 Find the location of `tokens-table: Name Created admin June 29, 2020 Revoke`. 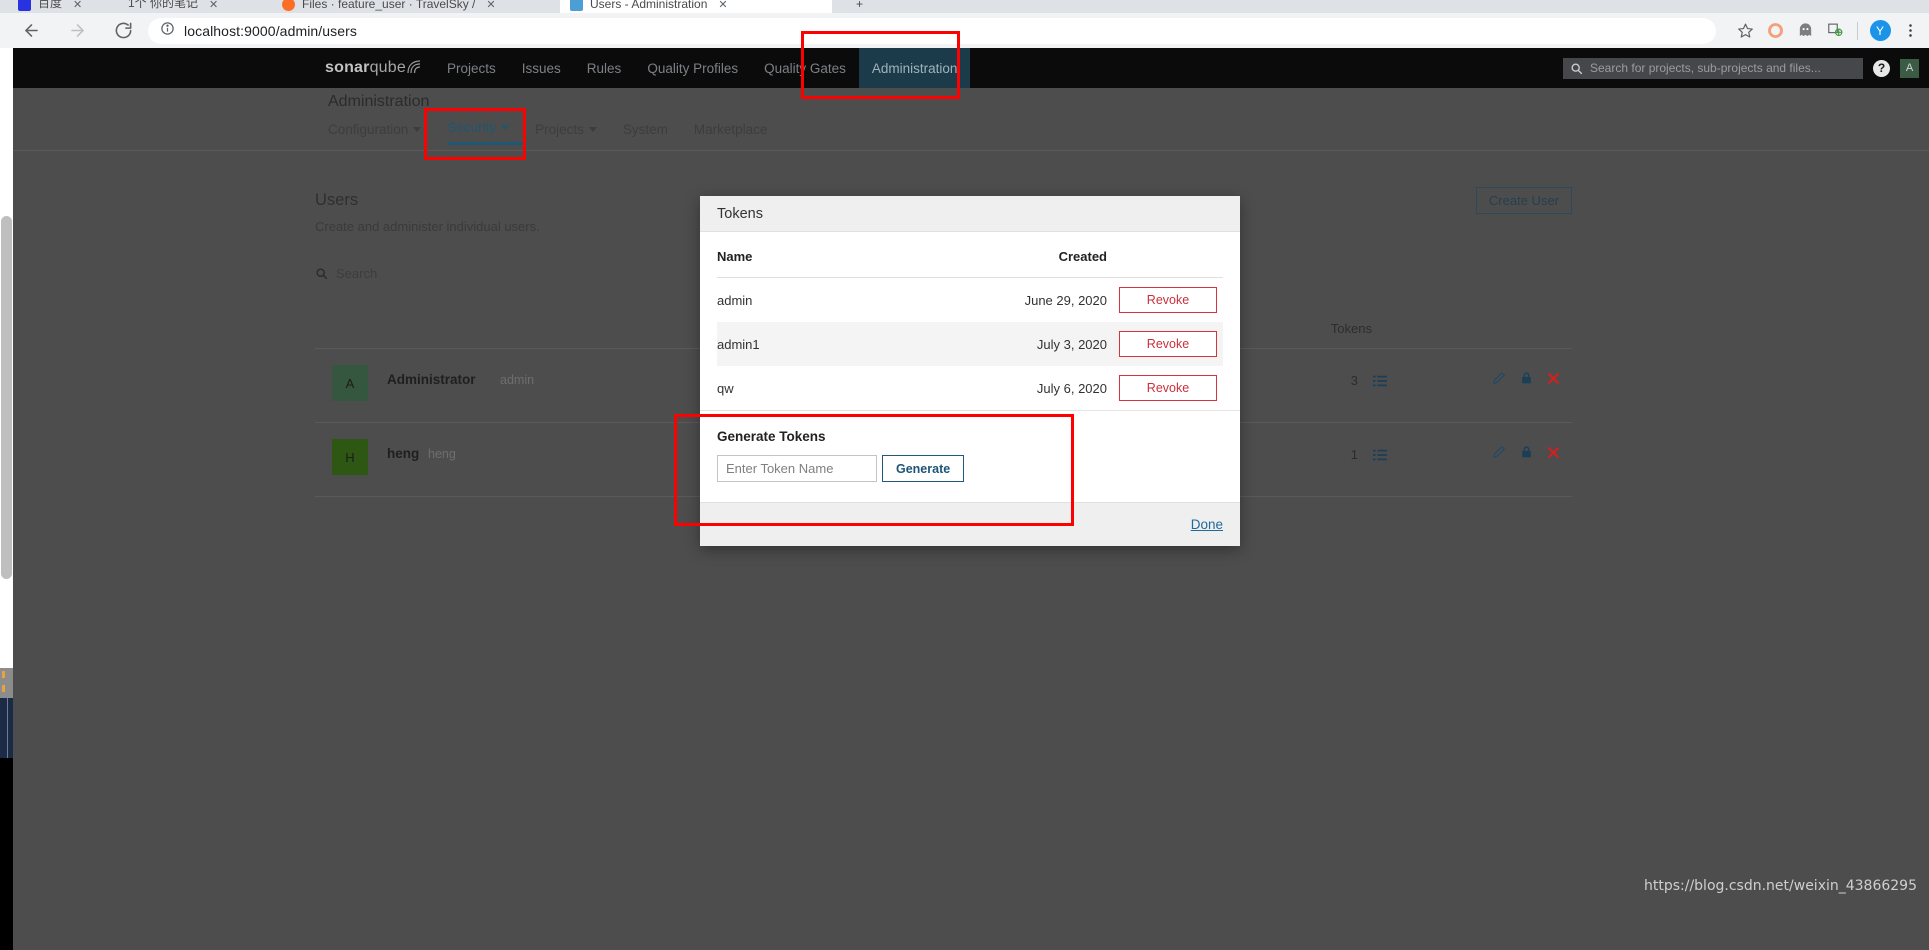

tokens-table: Name Created admin June 29, 2020 Revoke is located at coordinates (970, 321).